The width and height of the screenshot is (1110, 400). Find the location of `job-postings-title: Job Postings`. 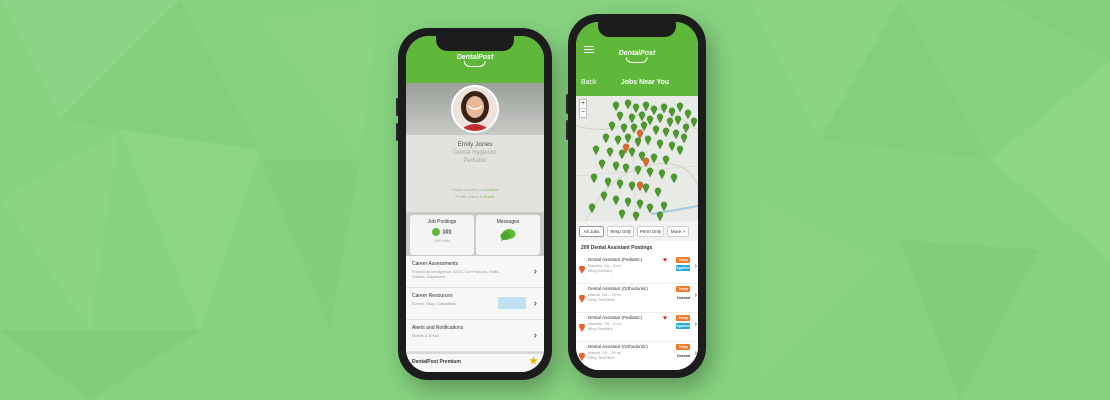

job-postings-title: Job Postings is located at coordinates (442, 222).